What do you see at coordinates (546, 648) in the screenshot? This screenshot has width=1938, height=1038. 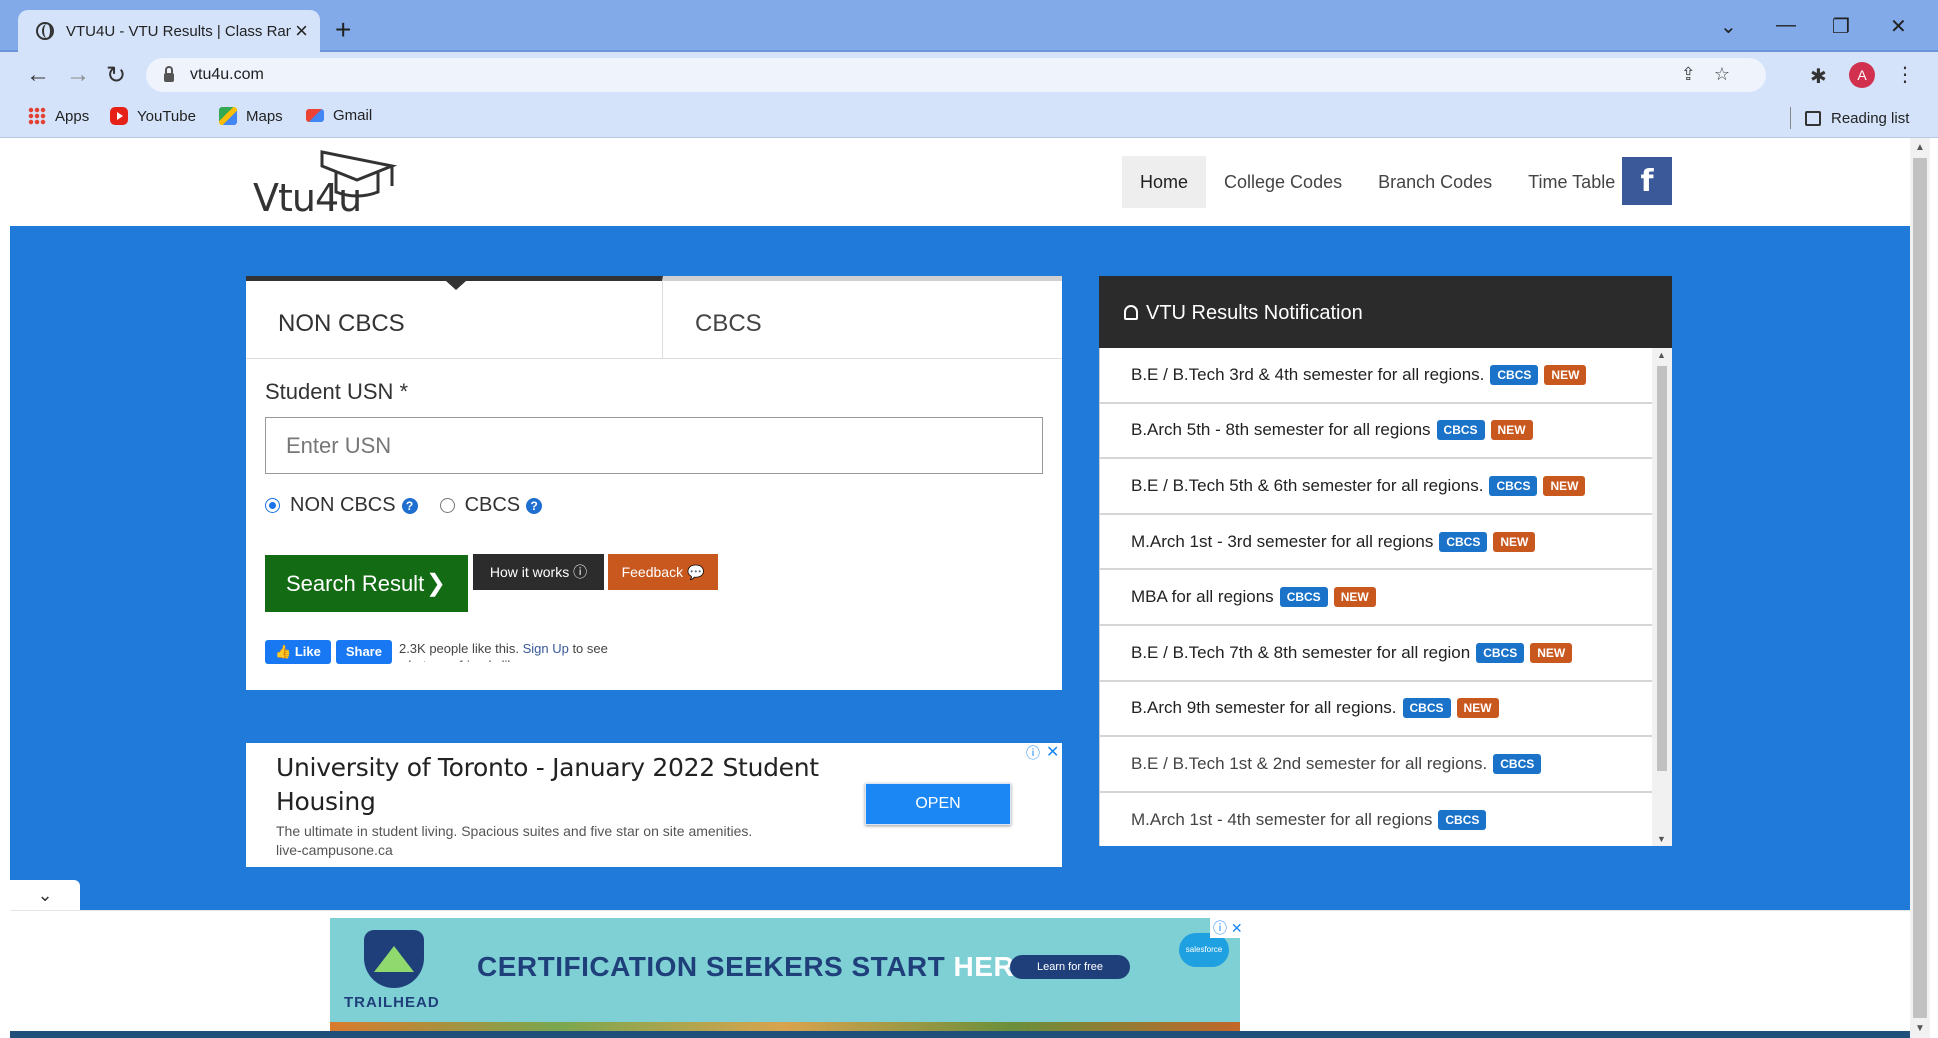 I see `fb-signup-link: Sign Up` at bounding box center [546, 648].